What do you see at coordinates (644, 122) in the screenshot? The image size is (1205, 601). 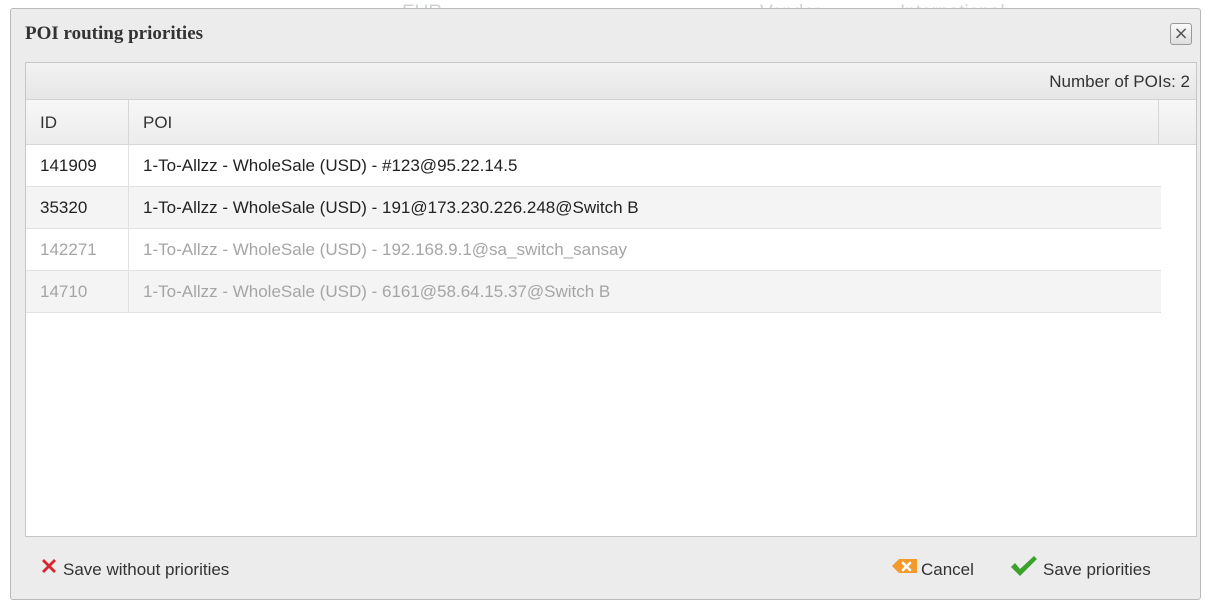 I see `column-header-poi: POI` at bounding box center [644, 122].